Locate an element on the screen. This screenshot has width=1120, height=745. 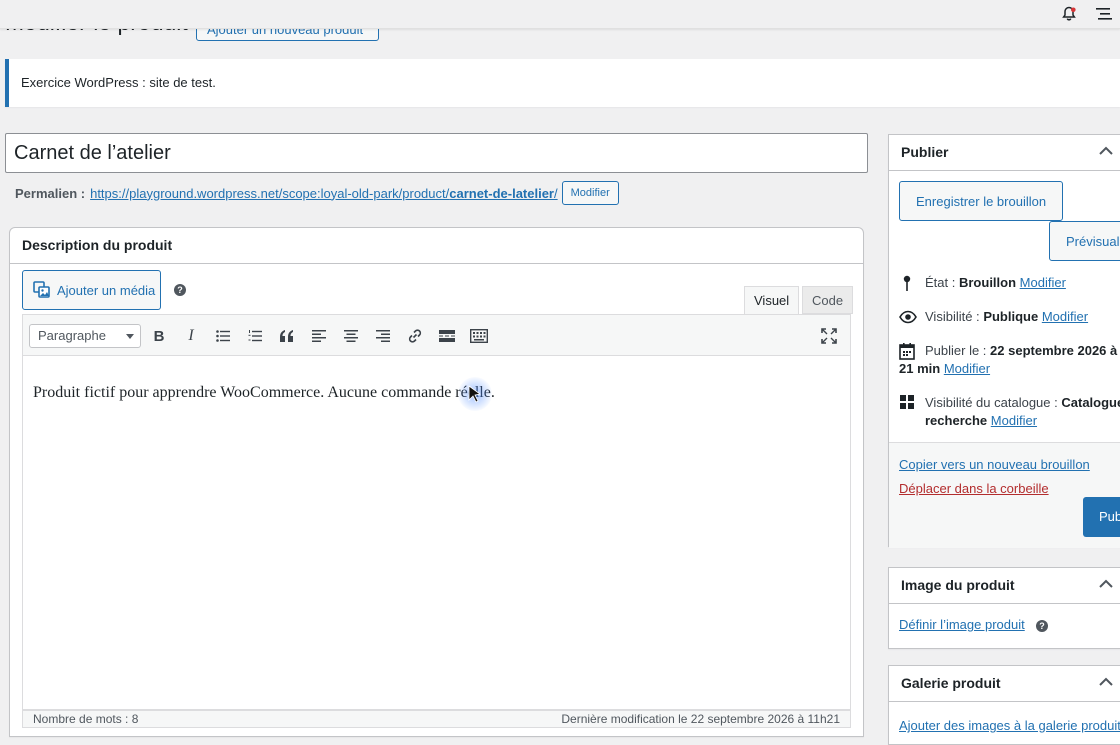
eye-icon is located at coordinates (908, 317).